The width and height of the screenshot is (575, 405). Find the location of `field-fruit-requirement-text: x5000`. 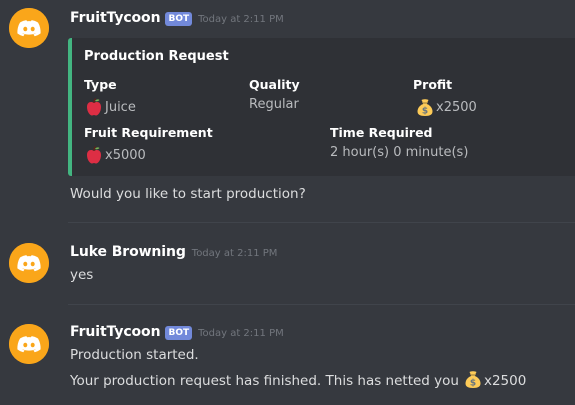

field-fruit-requirement-text: x5000 is located at coordinates (125, 155).